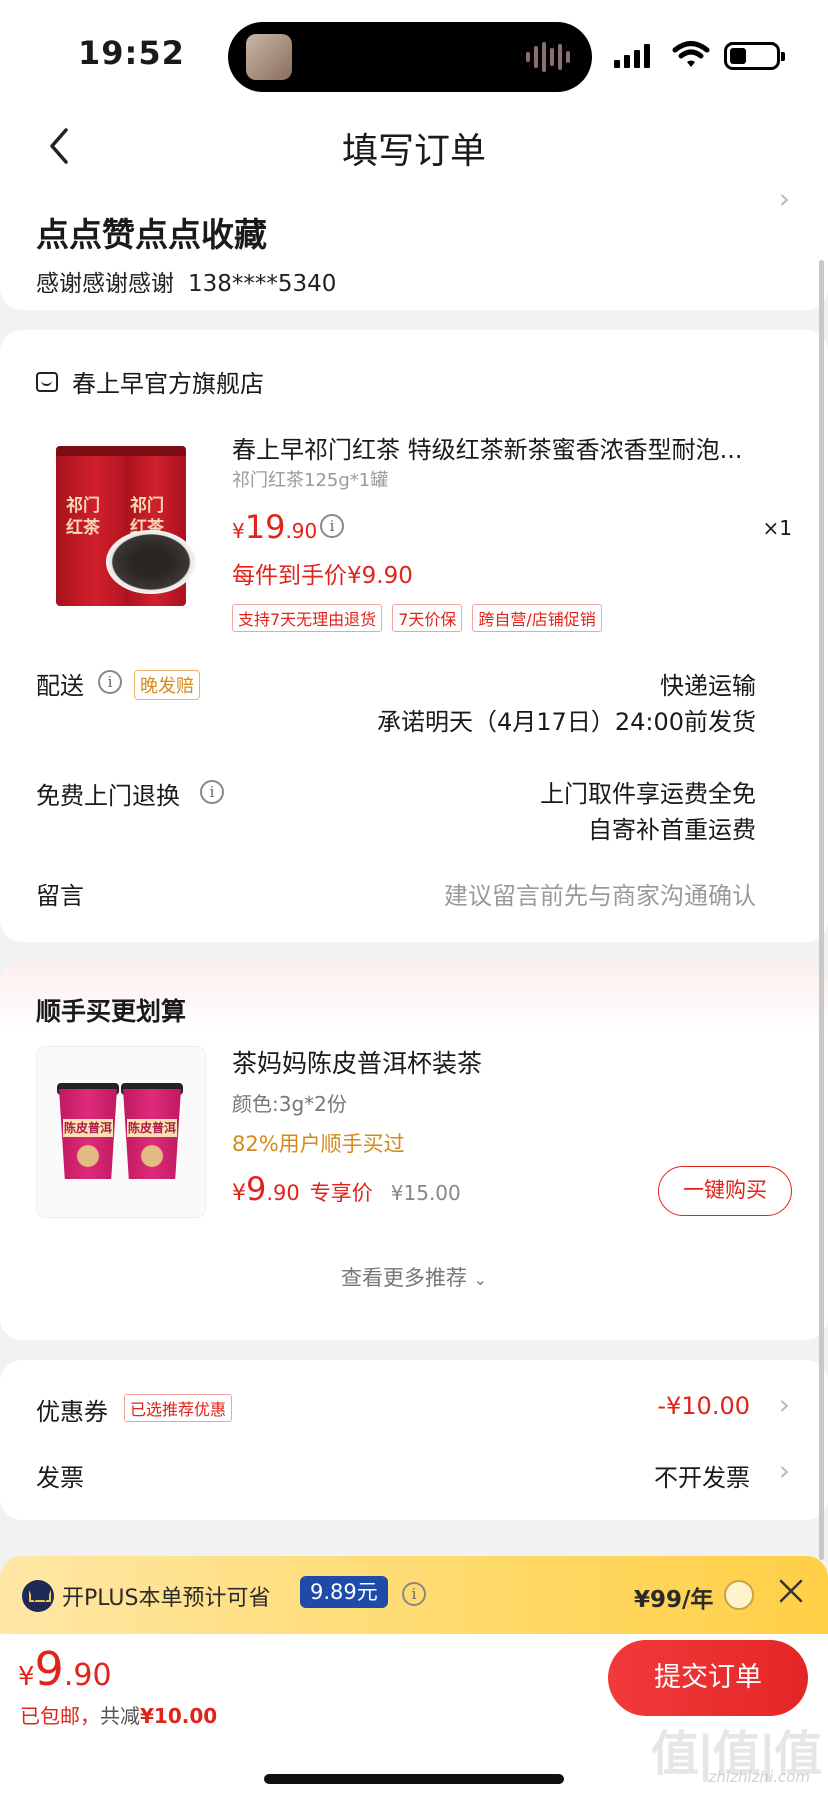 The height and width of the screenshot is (1795, 828). What do you see at coordinates (648, 794) in the screenshot?
I see `return-service-line1: 上门取件享运费全免` at bounding box center [648, 794].